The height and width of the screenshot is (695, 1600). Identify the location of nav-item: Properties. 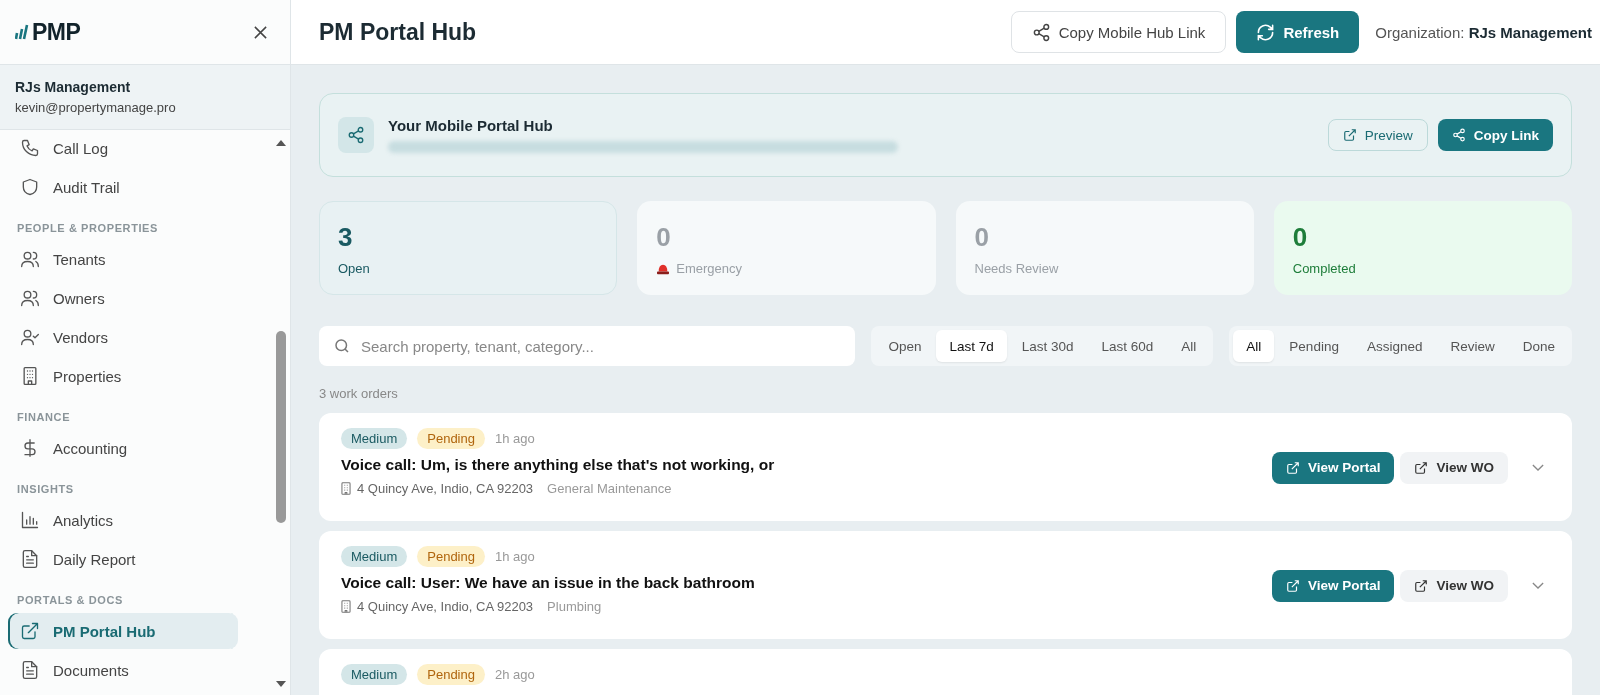
(123, 376).